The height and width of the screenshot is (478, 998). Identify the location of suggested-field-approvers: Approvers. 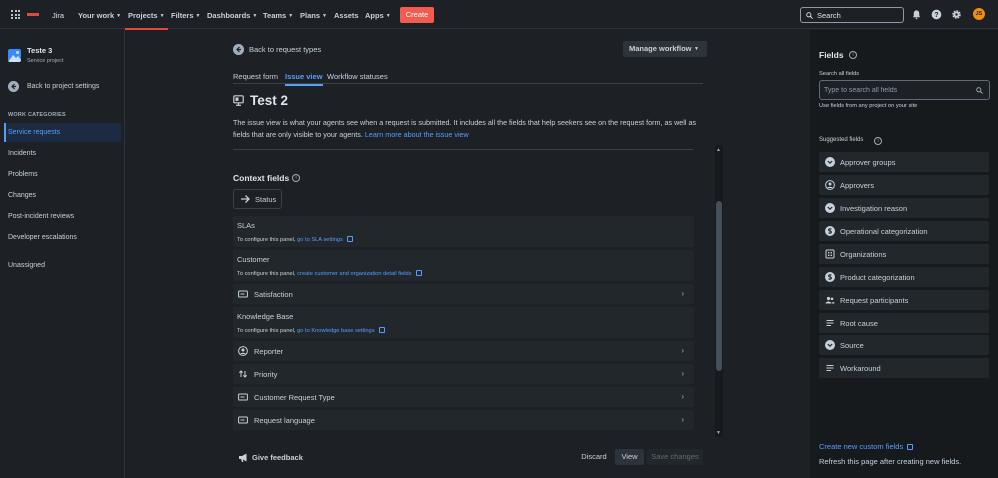
(904, 185).